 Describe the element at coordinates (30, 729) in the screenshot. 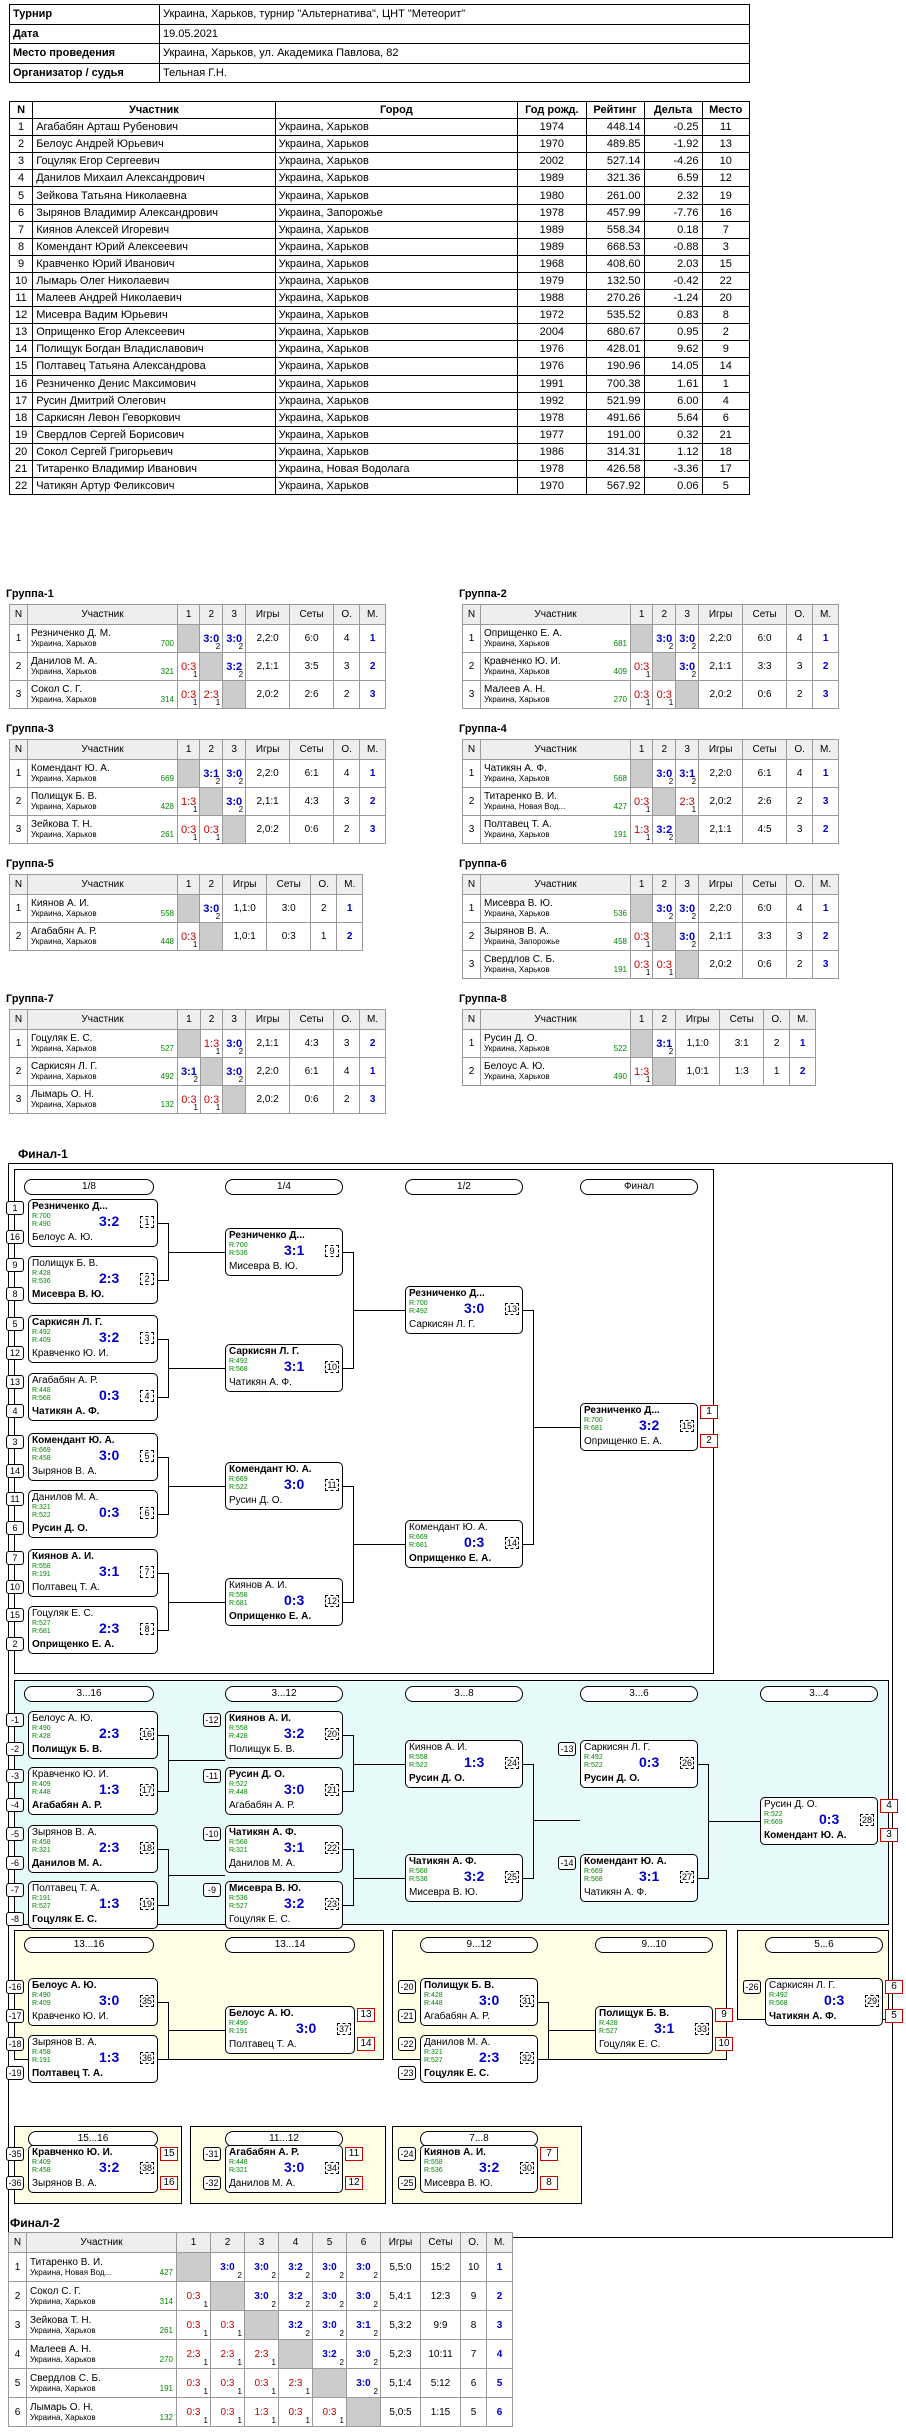

I see `group-title: Группа-3` at that location.